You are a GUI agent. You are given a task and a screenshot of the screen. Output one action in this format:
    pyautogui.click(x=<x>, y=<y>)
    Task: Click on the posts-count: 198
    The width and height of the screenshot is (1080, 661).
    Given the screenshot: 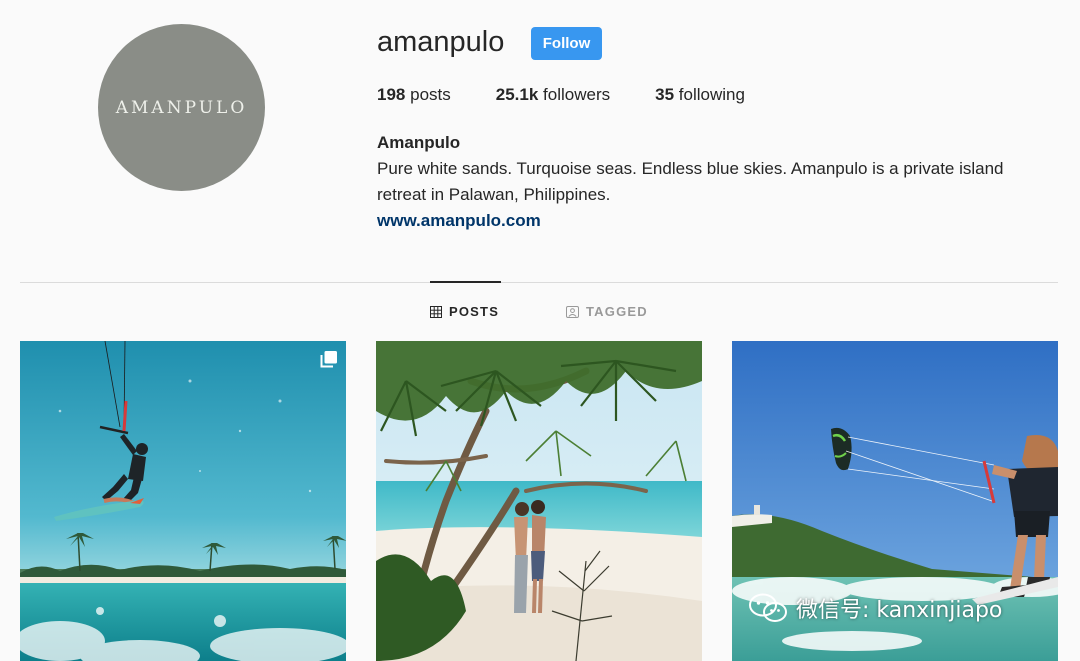 What is the action you would take?
    pyautogui.click(x=391, y=94)
    